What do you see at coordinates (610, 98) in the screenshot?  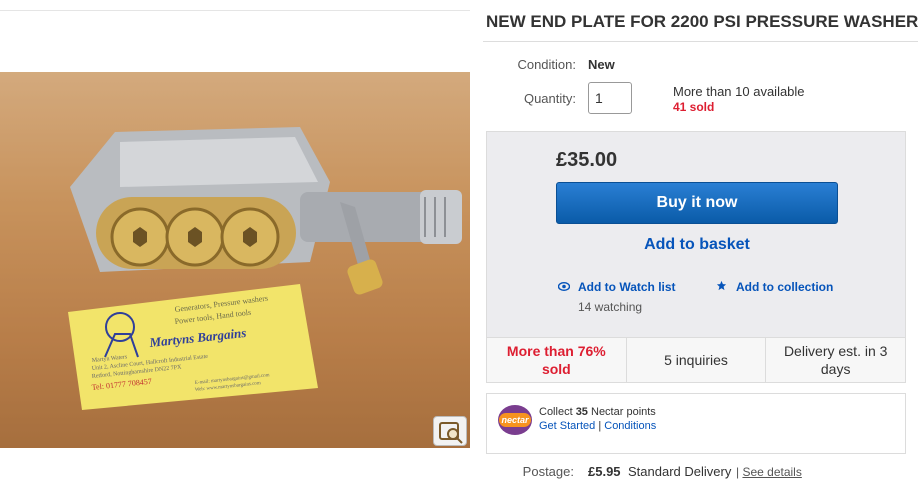 I see `quantity-input` at bounding box center [610, 98].